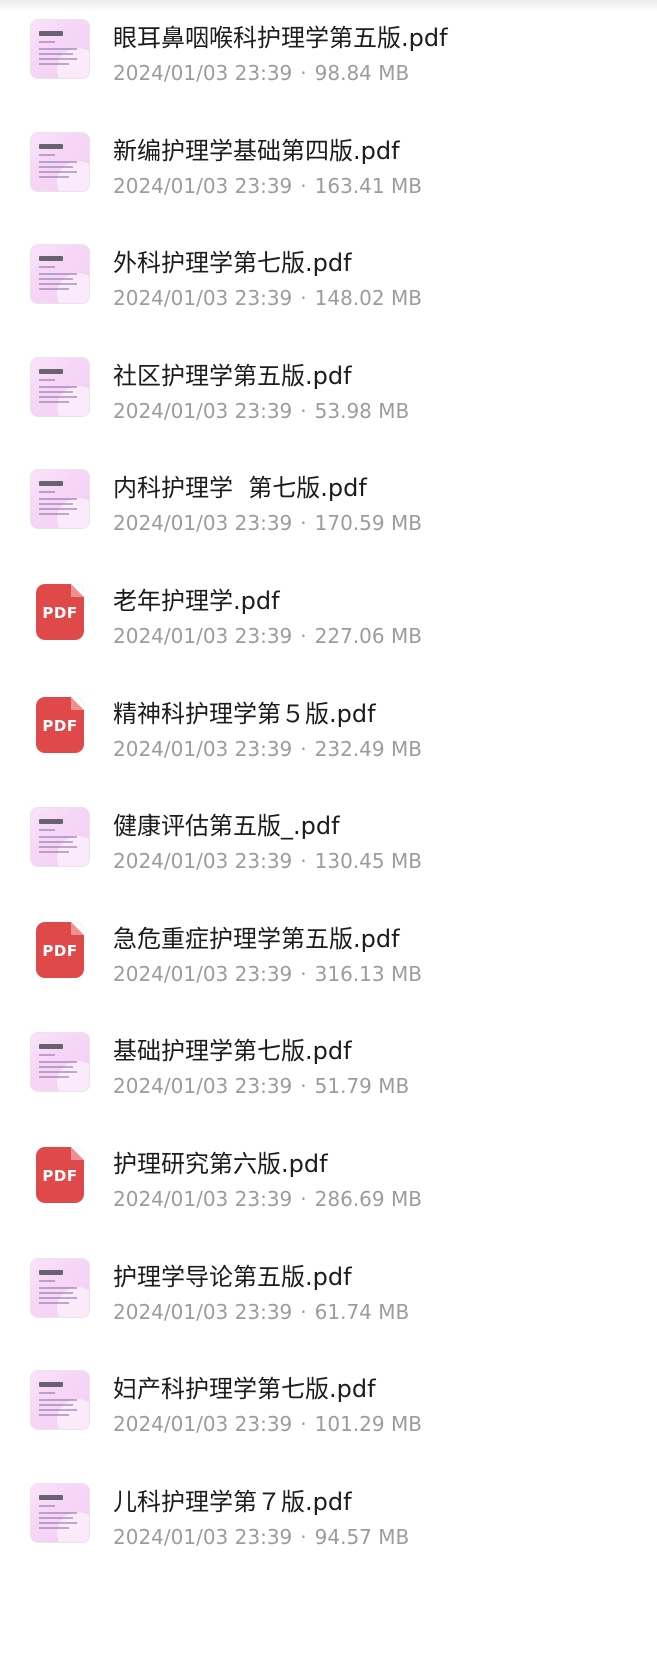 The height and width of the screenshot is (1670, 657). Describe the element at coordinates (232, 1277) in the screenshot. I see `file-name: 护理学导论第五版.pdf` at that location.